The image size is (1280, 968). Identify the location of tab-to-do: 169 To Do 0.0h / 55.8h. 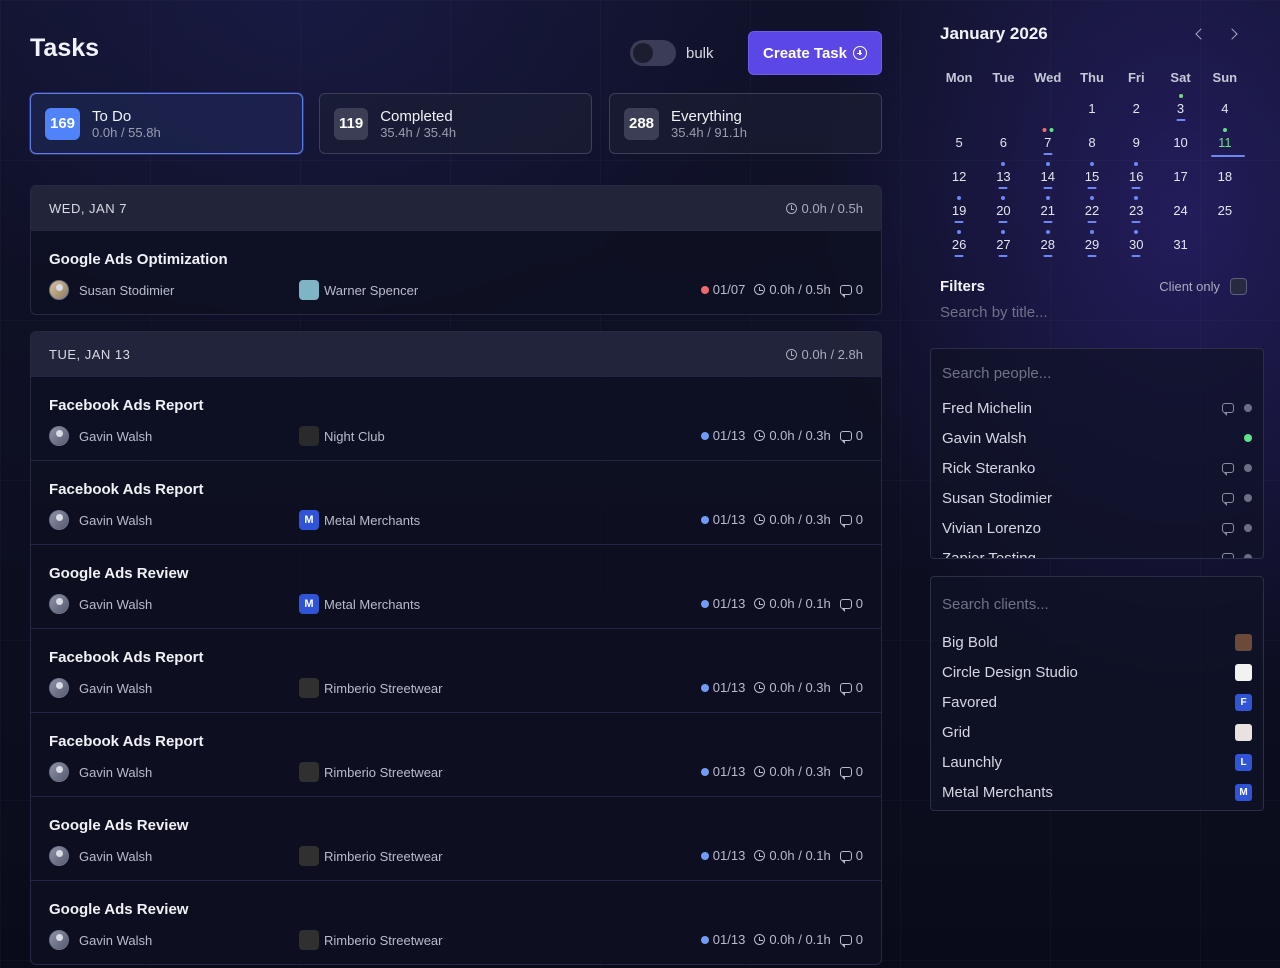
(166, 123).